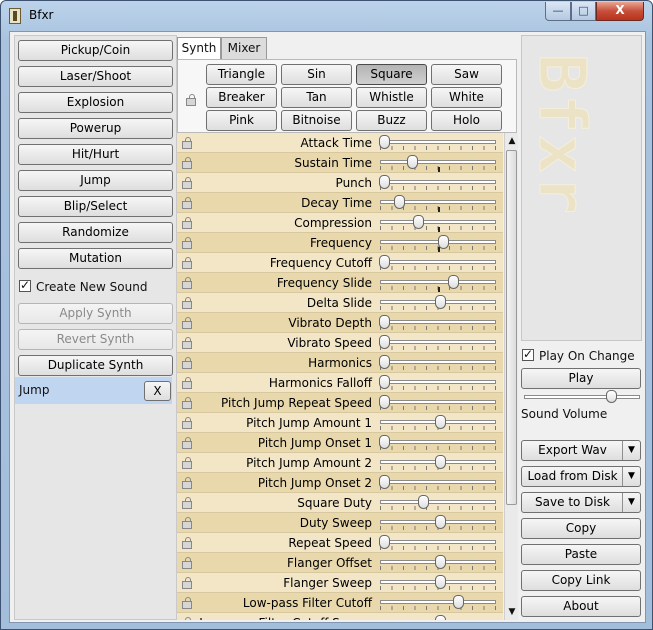  What do you see at coordinates (466, 74) in the screenshot?
I see `waveform-saw-button: Saw` at bounding box center [466, 74].